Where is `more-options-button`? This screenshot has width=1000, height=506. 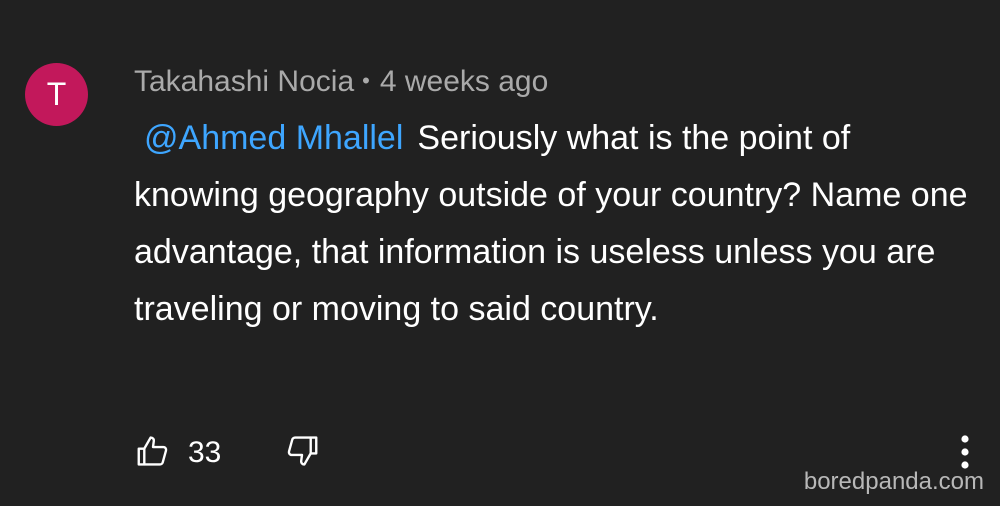 more-options-button is located at coordinates (965, 452).